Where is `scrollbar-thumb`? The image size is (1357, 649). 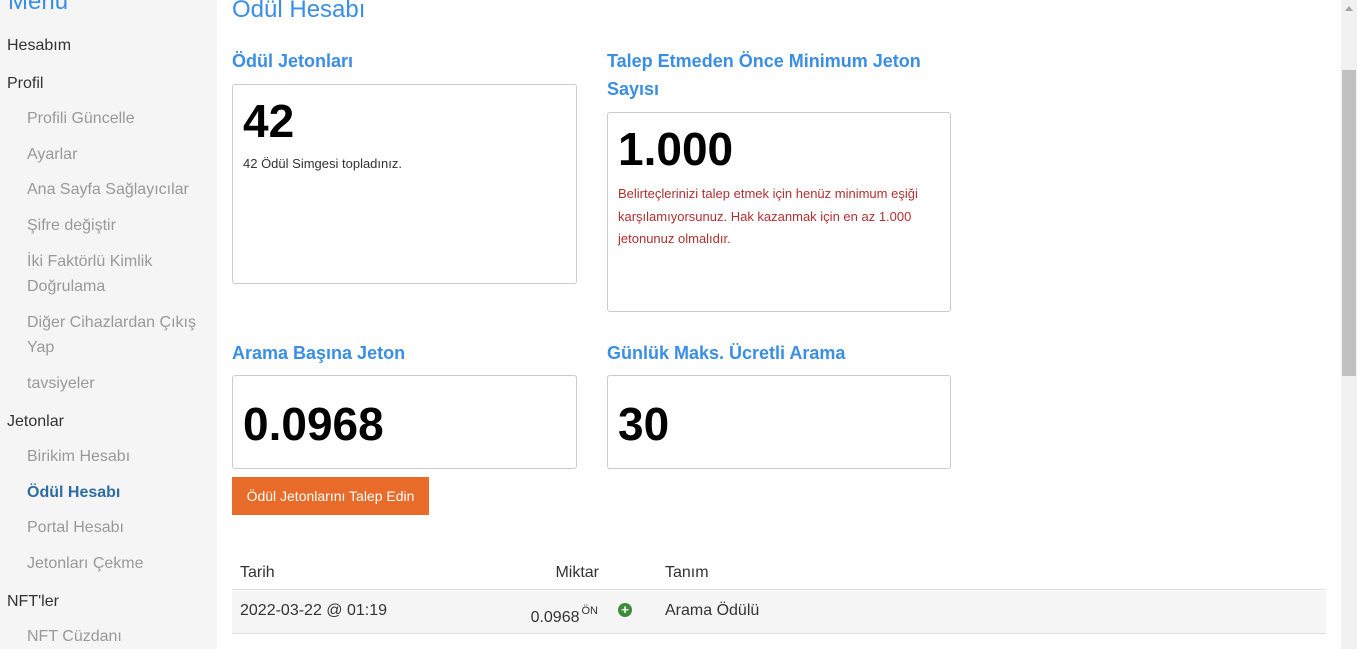
scrollbar-thumb is located at coordinates (1349, 223).